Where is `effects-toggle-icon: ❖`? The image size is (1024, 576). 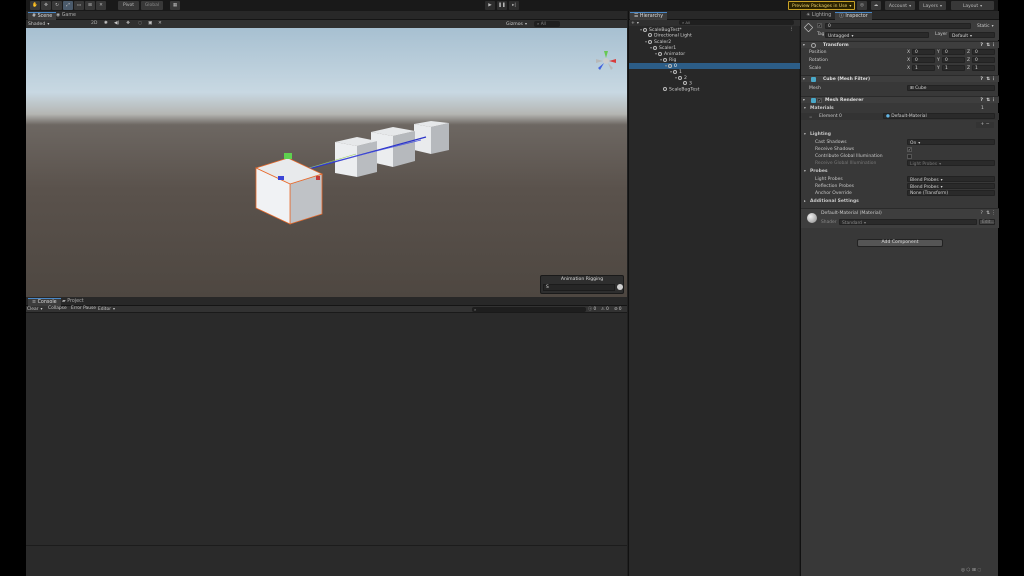 effects-toggle-icon: ❖ is located at coordinates (128, 24).